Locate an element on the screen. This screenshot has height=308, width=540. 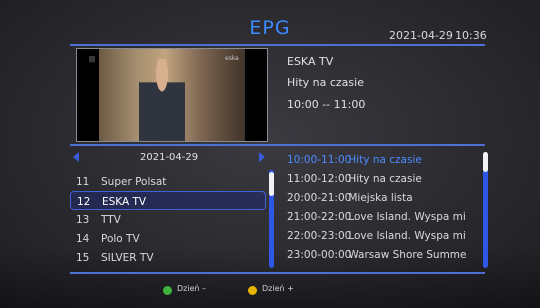
channel-number: 12 is located at coordinates (84, 202).